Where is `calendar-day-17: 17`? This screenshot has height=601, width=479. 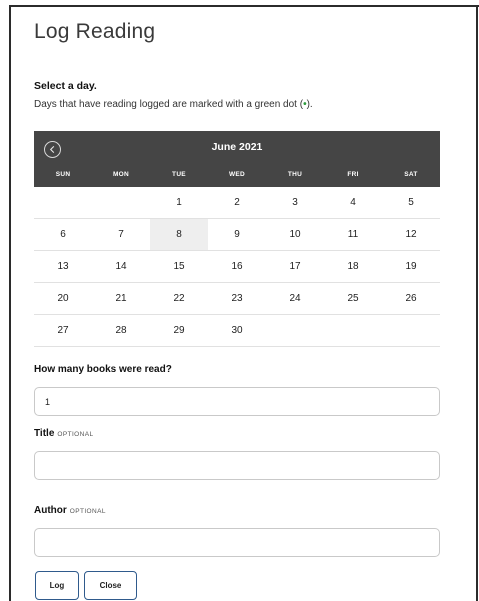
calendar-day-17: 17 is located at coordinates (295, 267).